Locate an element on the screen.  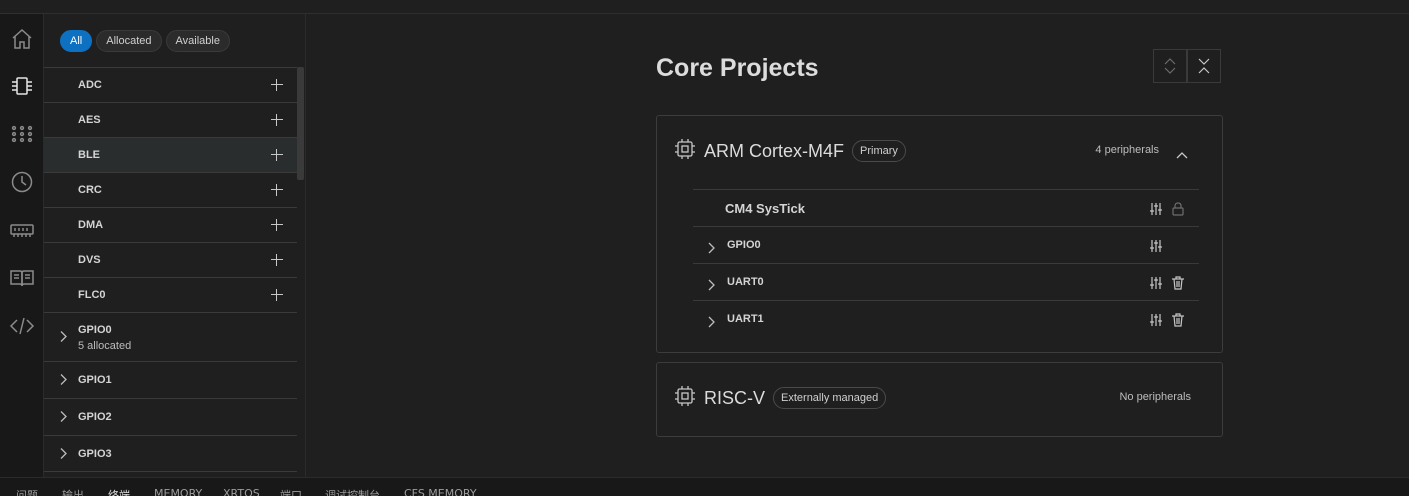
home-icon is located at coordinates (22, 39).